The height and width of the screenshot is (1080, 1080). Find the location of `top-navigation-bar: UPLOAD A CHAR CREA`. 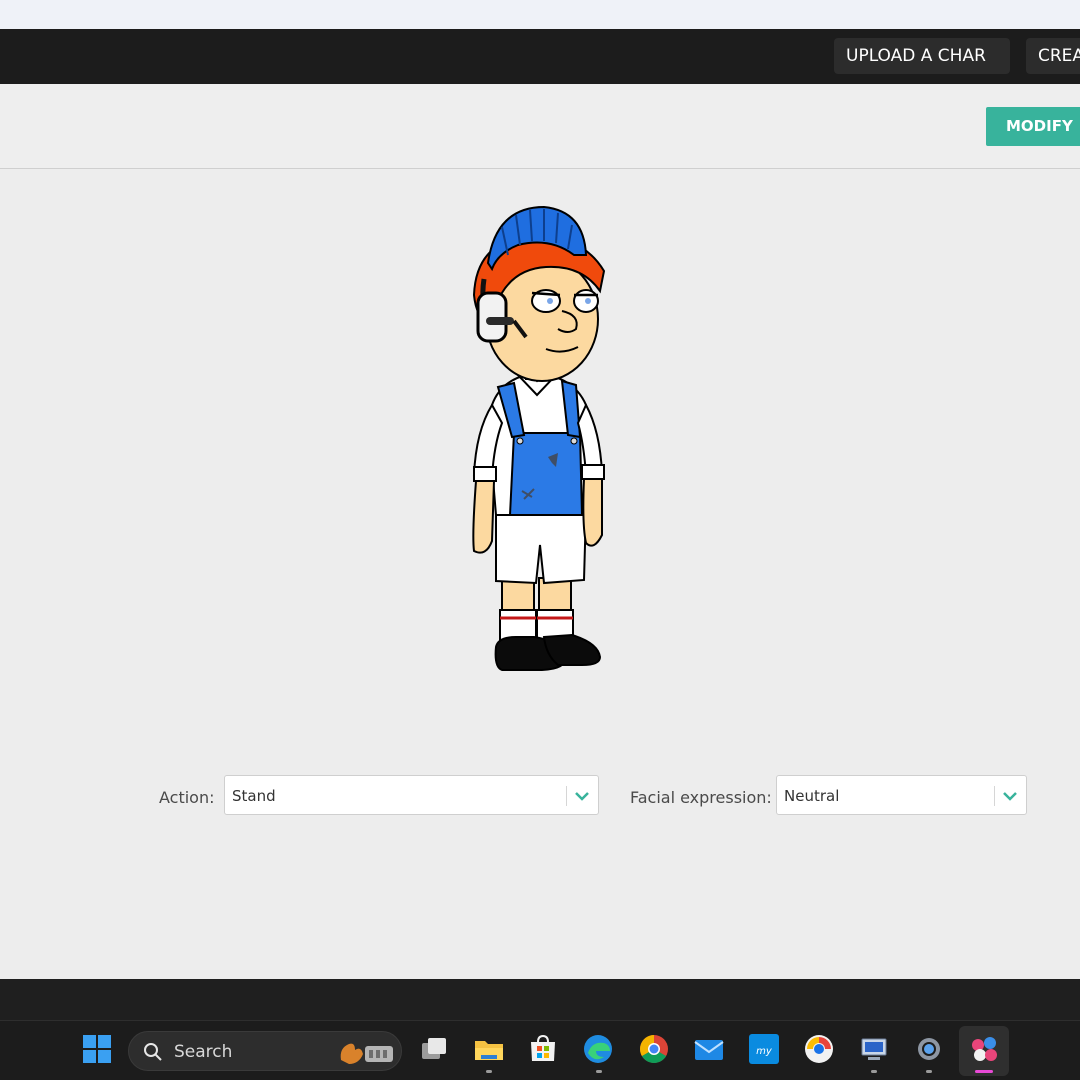

top-navigation-bar: UPLOAD A CHAR CREA is located at coordinates (540, 56).